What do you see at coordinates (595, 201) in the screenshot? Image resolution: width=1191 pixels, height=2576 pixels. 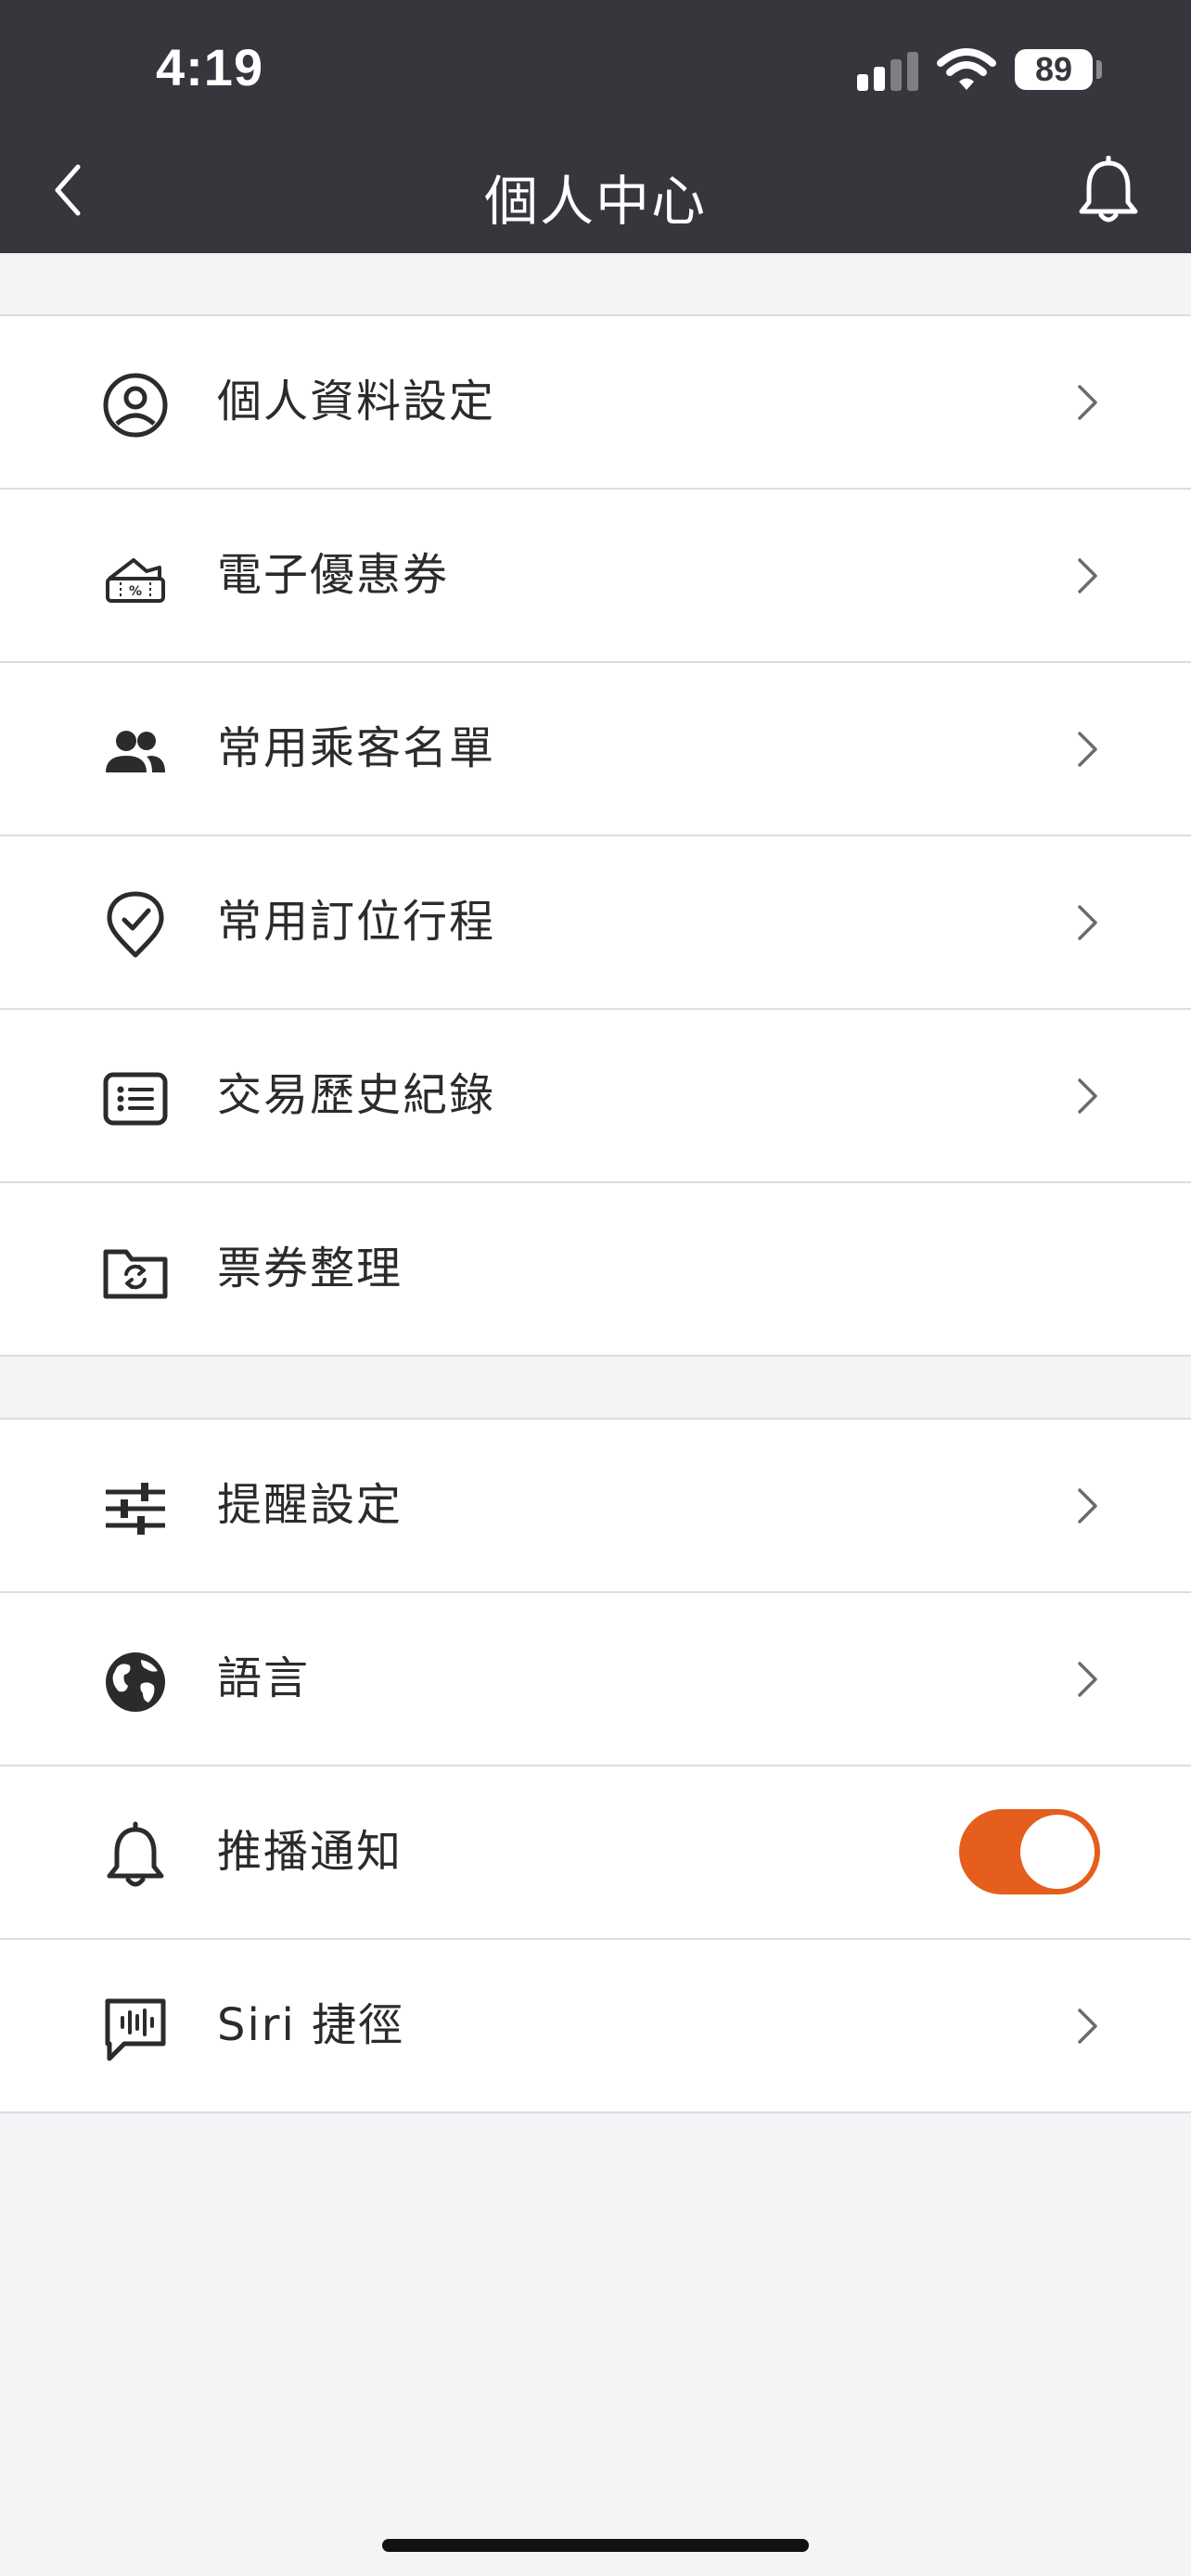 I see `page-title: 個人中心` at bounding box center [595, 201].